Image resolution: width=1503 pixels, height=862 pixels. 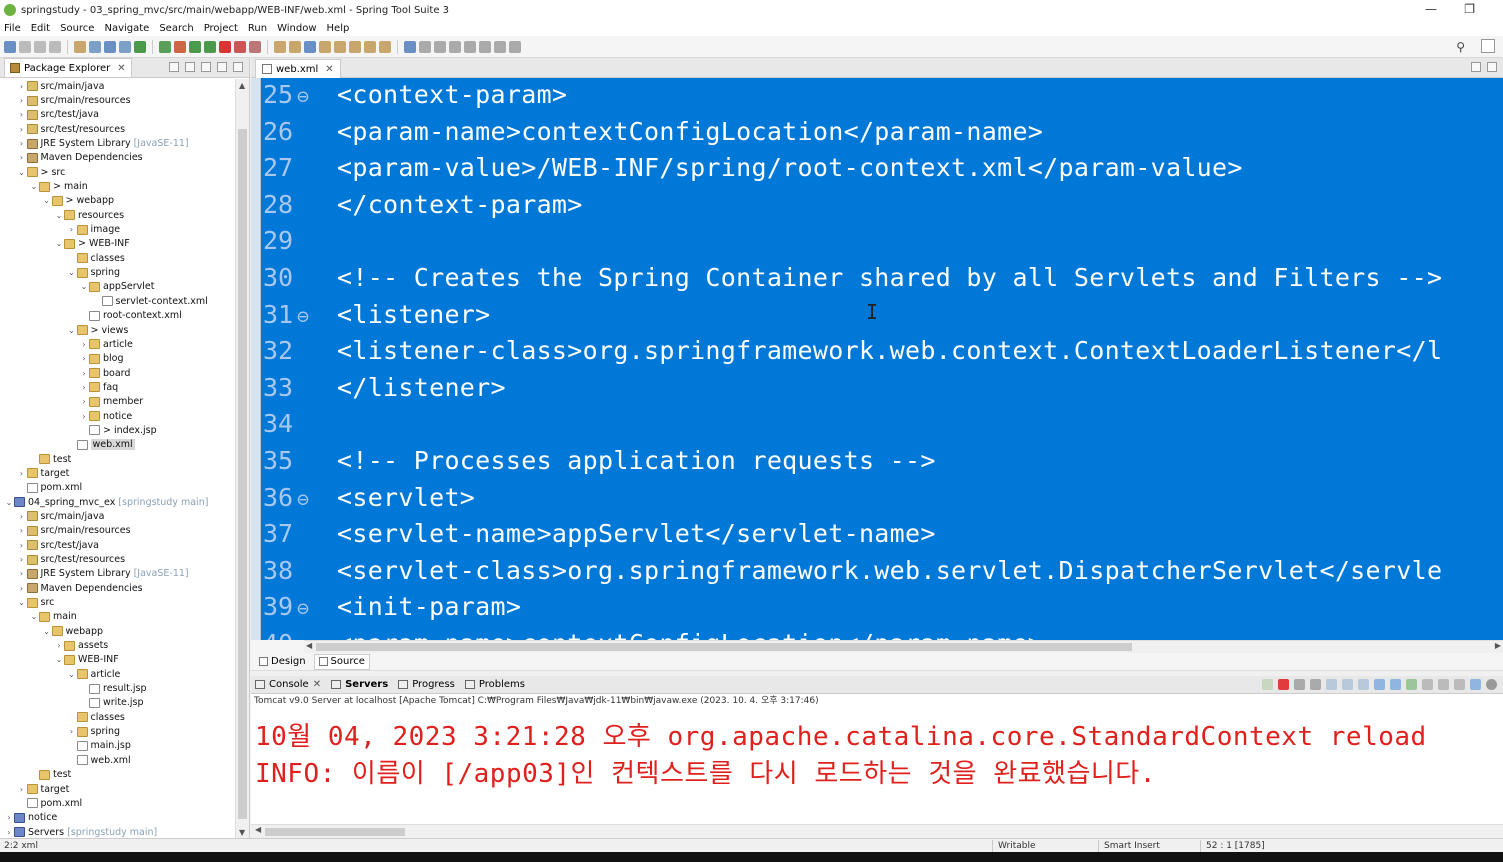 I want to click on gear-icon, so click(x=1491, y=684).